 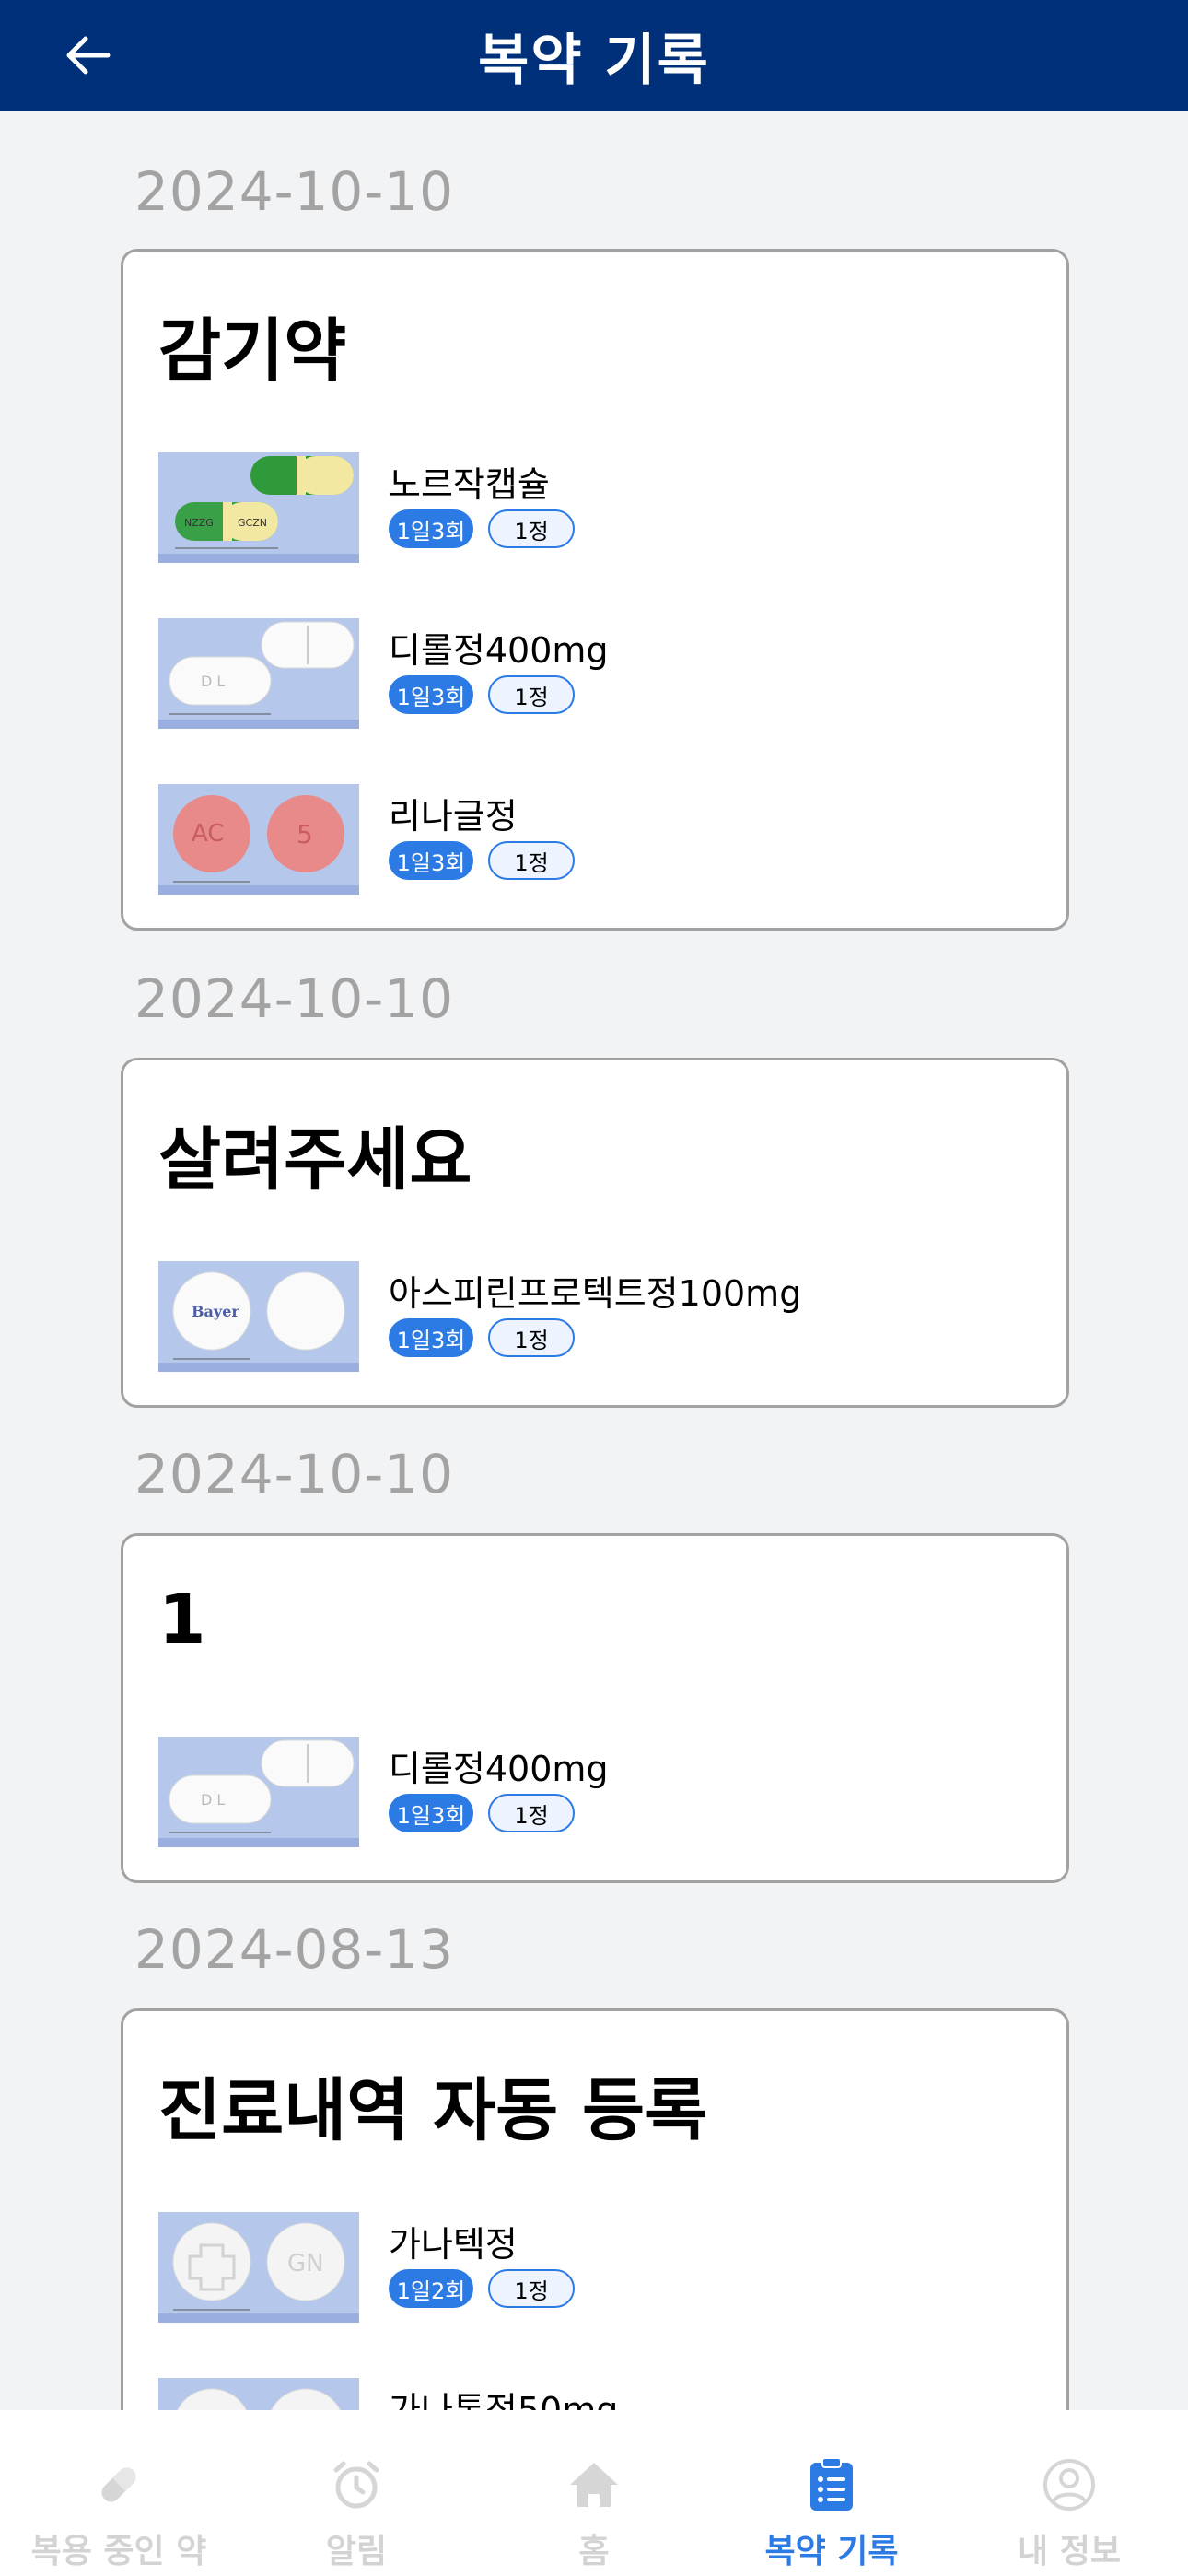 I want to click on back-button, so click(x=88, y=55).